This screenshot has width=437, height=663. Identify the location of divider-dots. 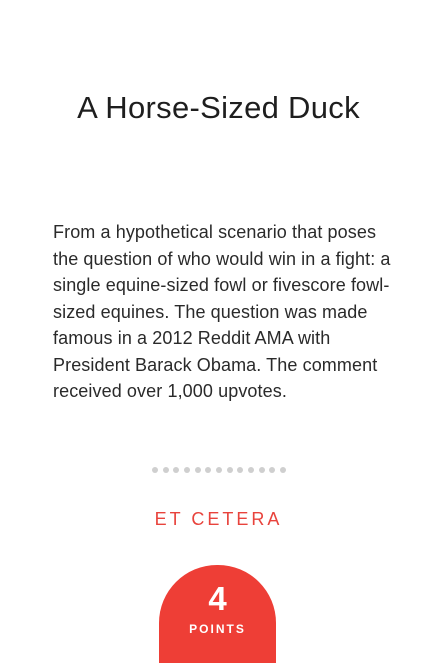
(219, 470).